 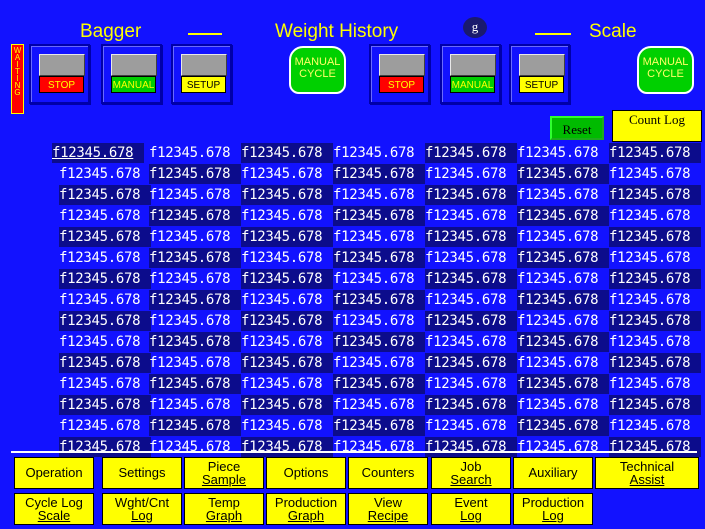 What do you see at coordinates (399, 74) in the screenshot?
I see `right-stop-panel: STOP` at bounding box center [399, 74].